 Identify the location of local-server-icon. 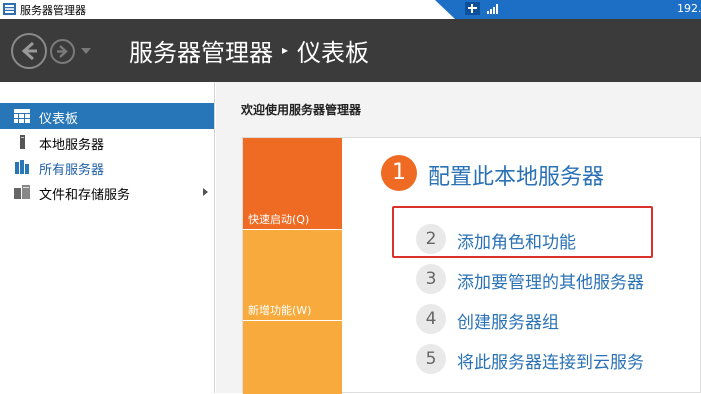
(22, 142).